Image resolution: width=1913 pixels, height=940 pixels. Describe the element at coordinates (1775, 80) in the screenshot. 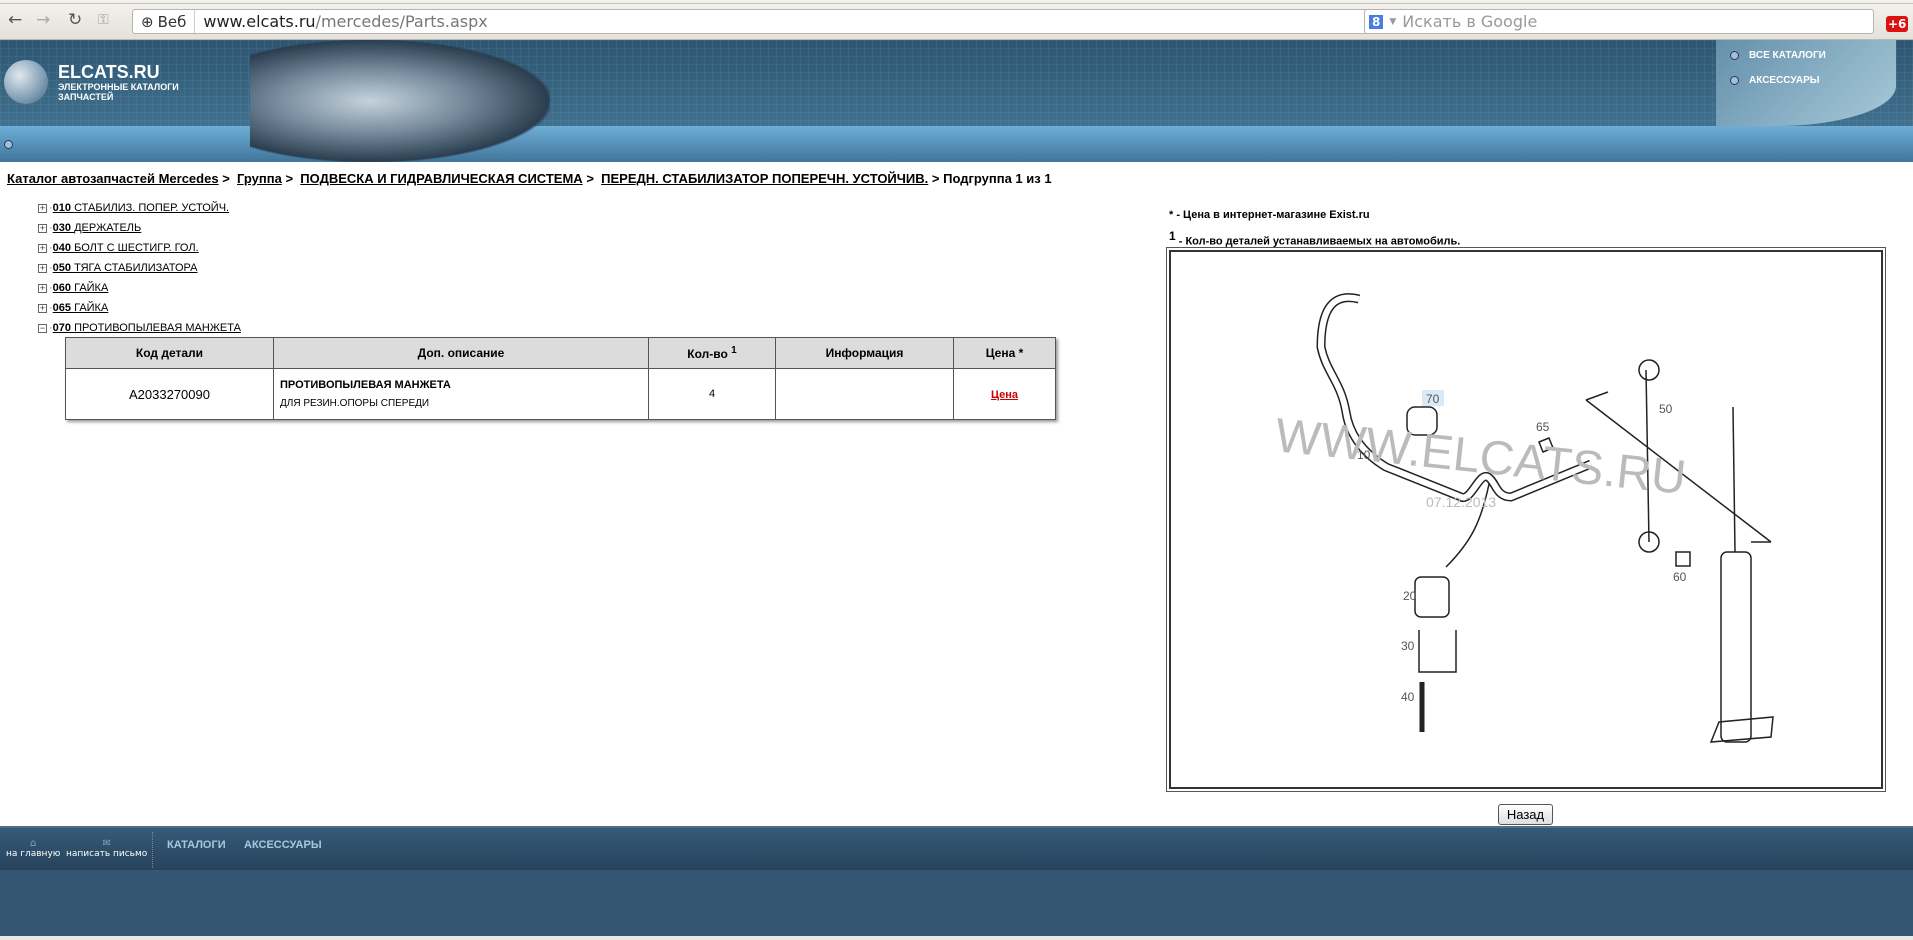

I see `nav-accessories: АКСЕССУАРЫ` at that location.